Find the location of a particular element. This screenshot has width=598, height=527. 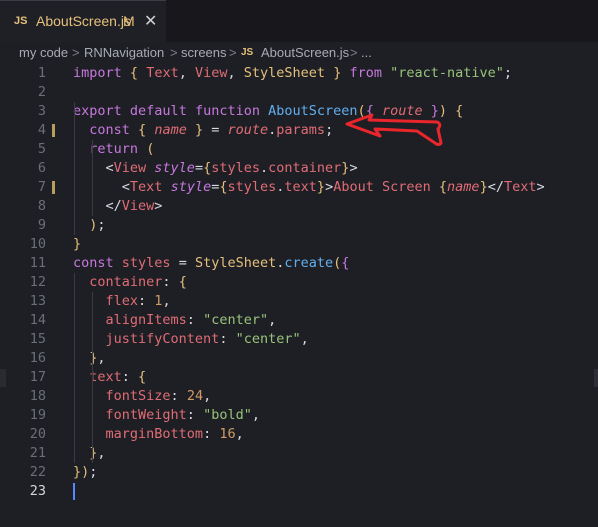

code-text: const styles = StyleSheet.create({ is located at coordinates (211, 263).